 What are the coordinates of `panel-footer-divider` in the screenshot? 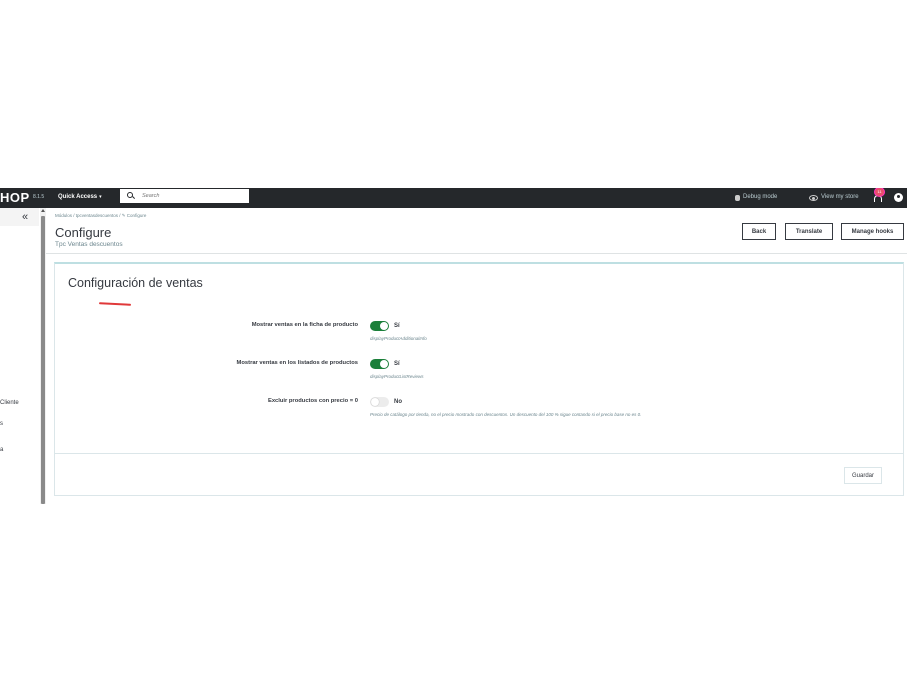 It's located at (479, 453).